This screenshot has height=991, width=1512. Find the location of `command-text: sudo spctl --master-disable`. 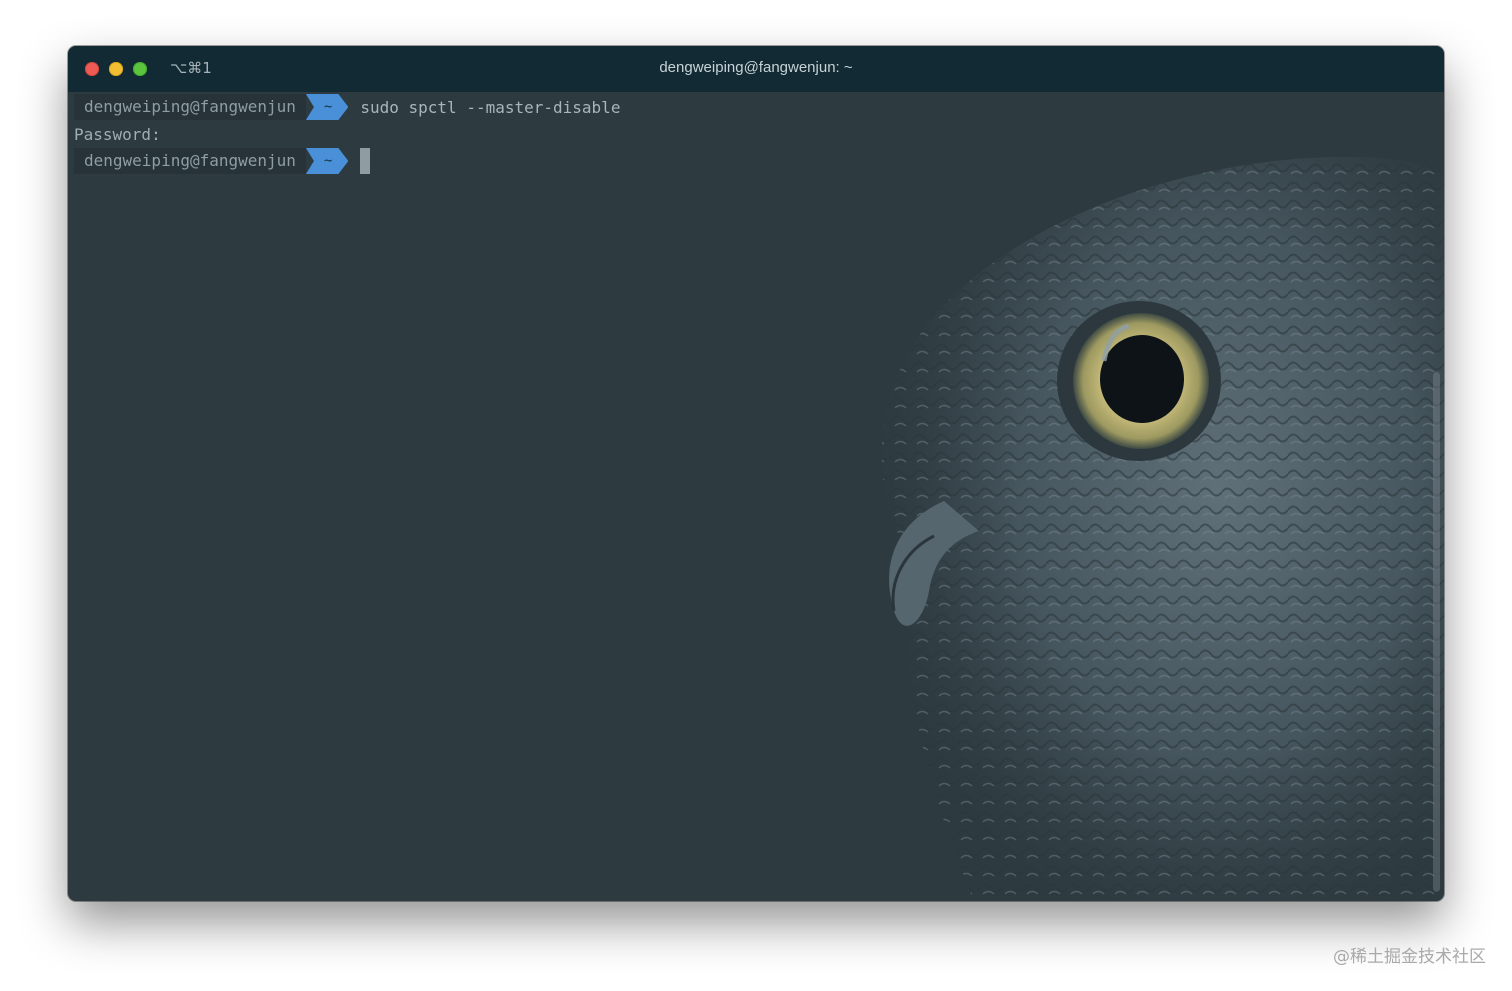

command-text: sudo spctl --master-disable is located at coordinates (490, 107).